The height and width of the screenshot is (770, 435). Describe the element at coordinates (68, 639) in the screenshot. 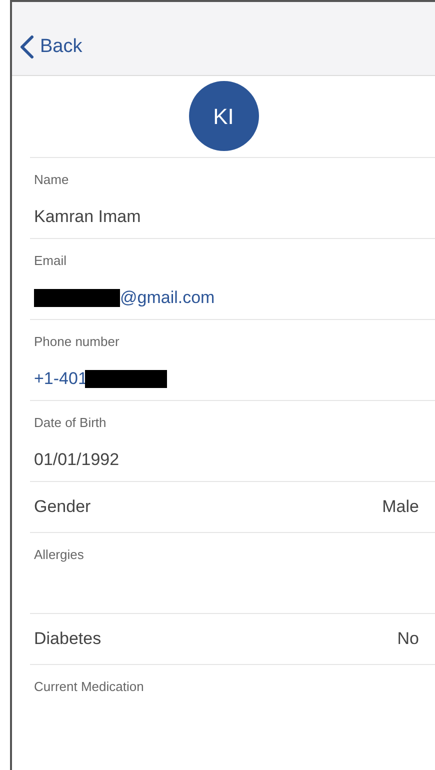

I see `field-label: Diabetes` at that location.